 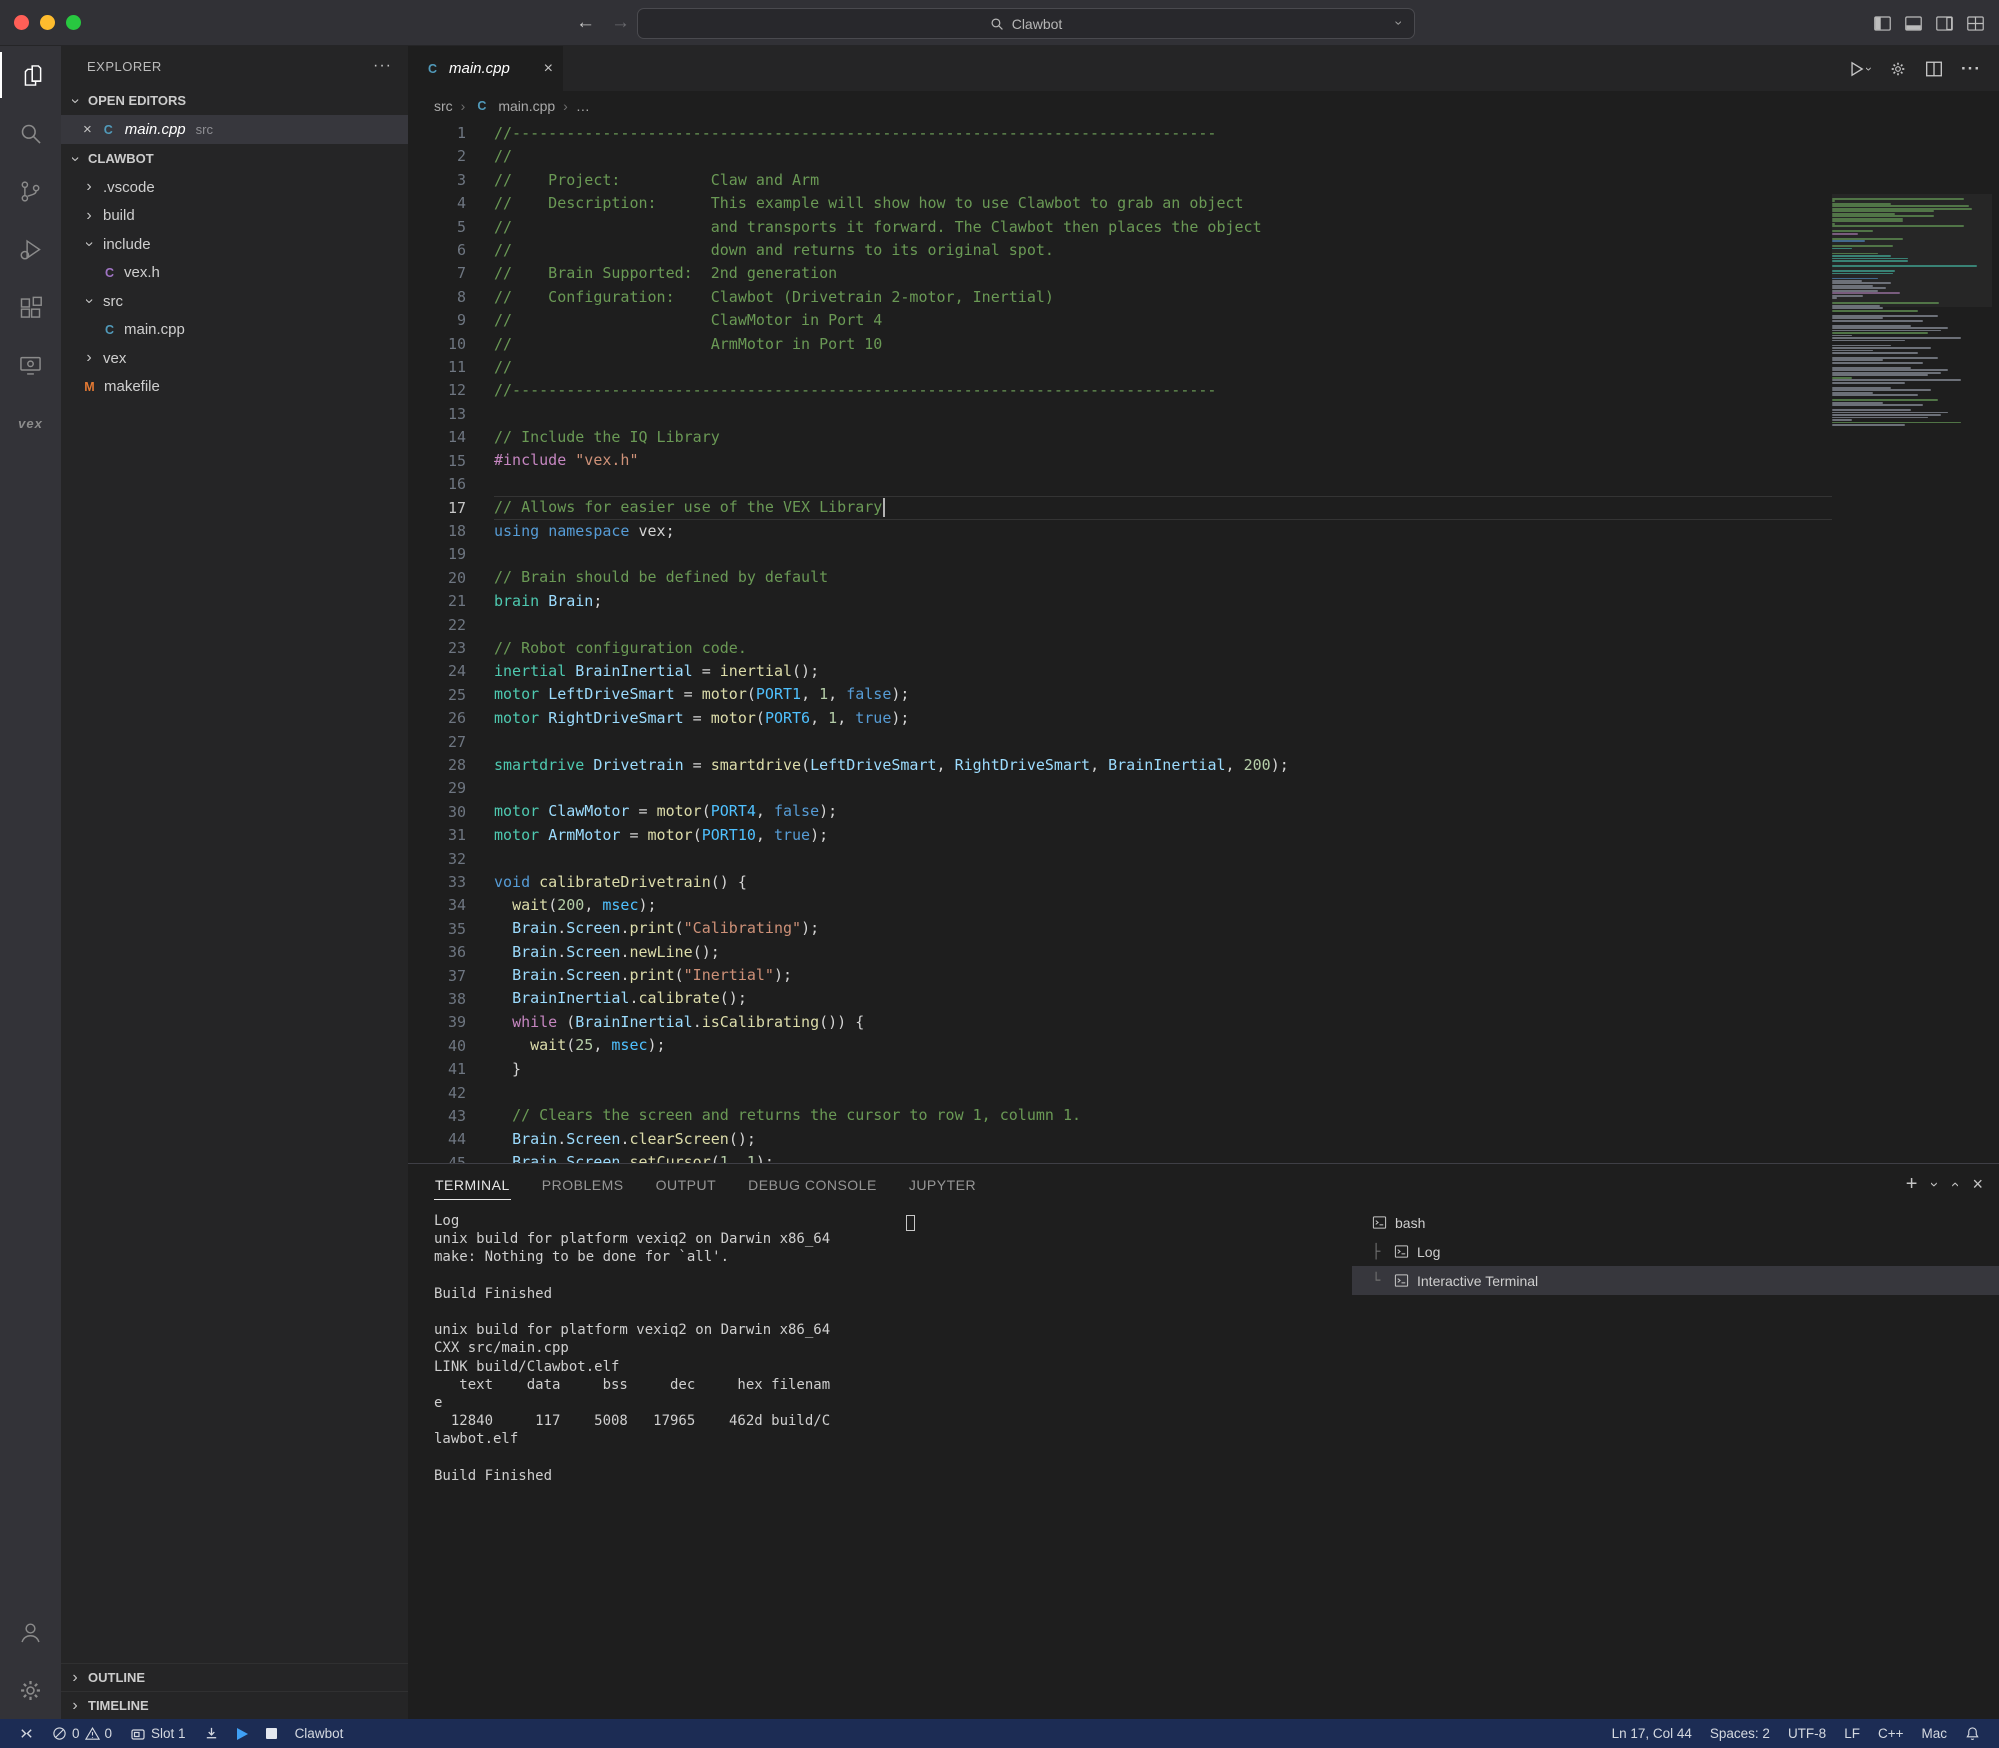 I want to click on tree-item-build: › build, so click(x=234, y=216).